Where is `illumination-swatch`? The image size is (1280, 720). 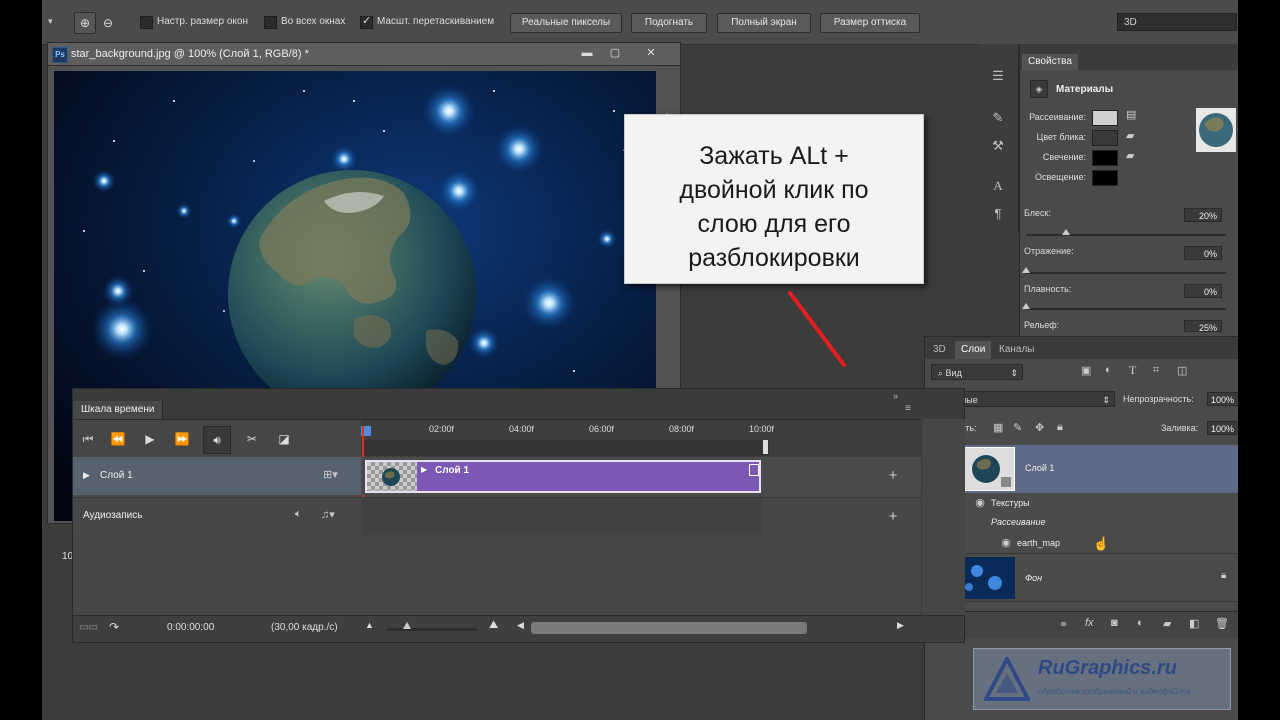
illumination-swatch is located at coordinates (1105, 158).